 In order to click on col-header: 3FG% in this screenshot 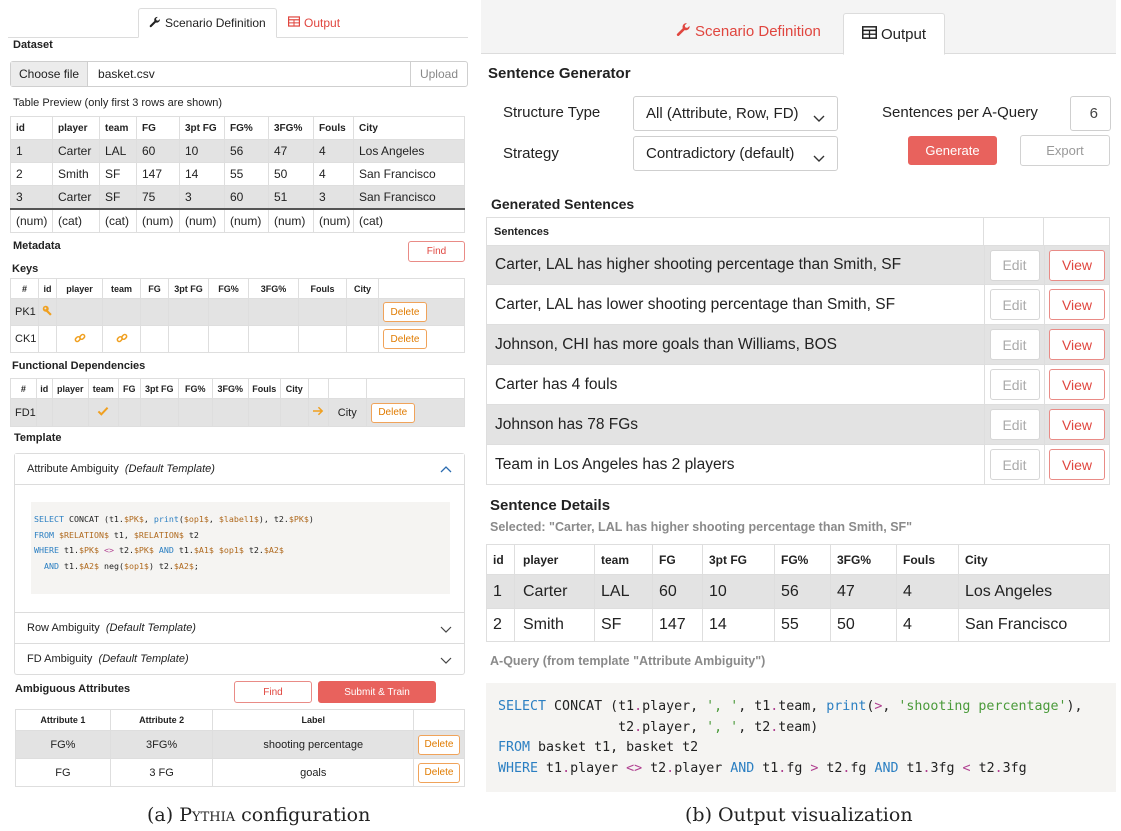, I will do `click(273, 288)`.